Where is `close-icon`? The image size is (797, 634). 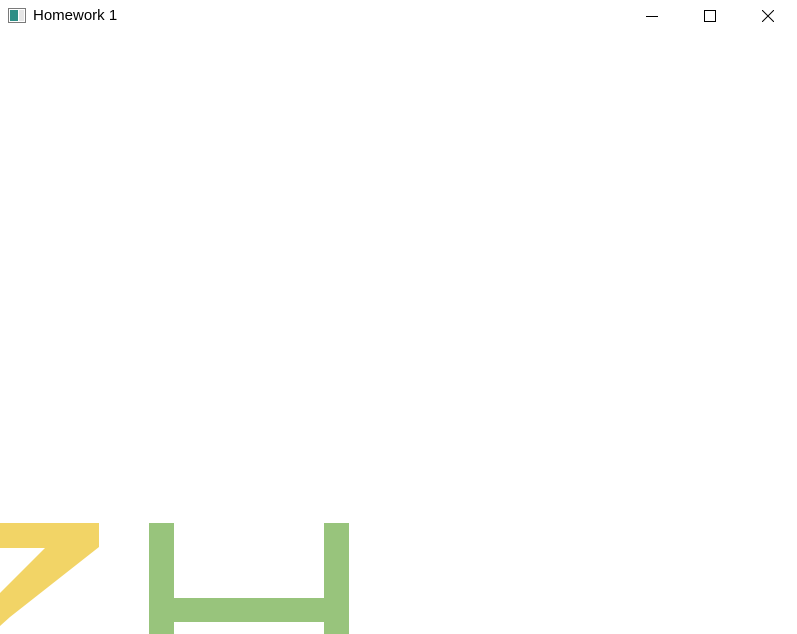
close-icon is located at coordinates (768, 16).